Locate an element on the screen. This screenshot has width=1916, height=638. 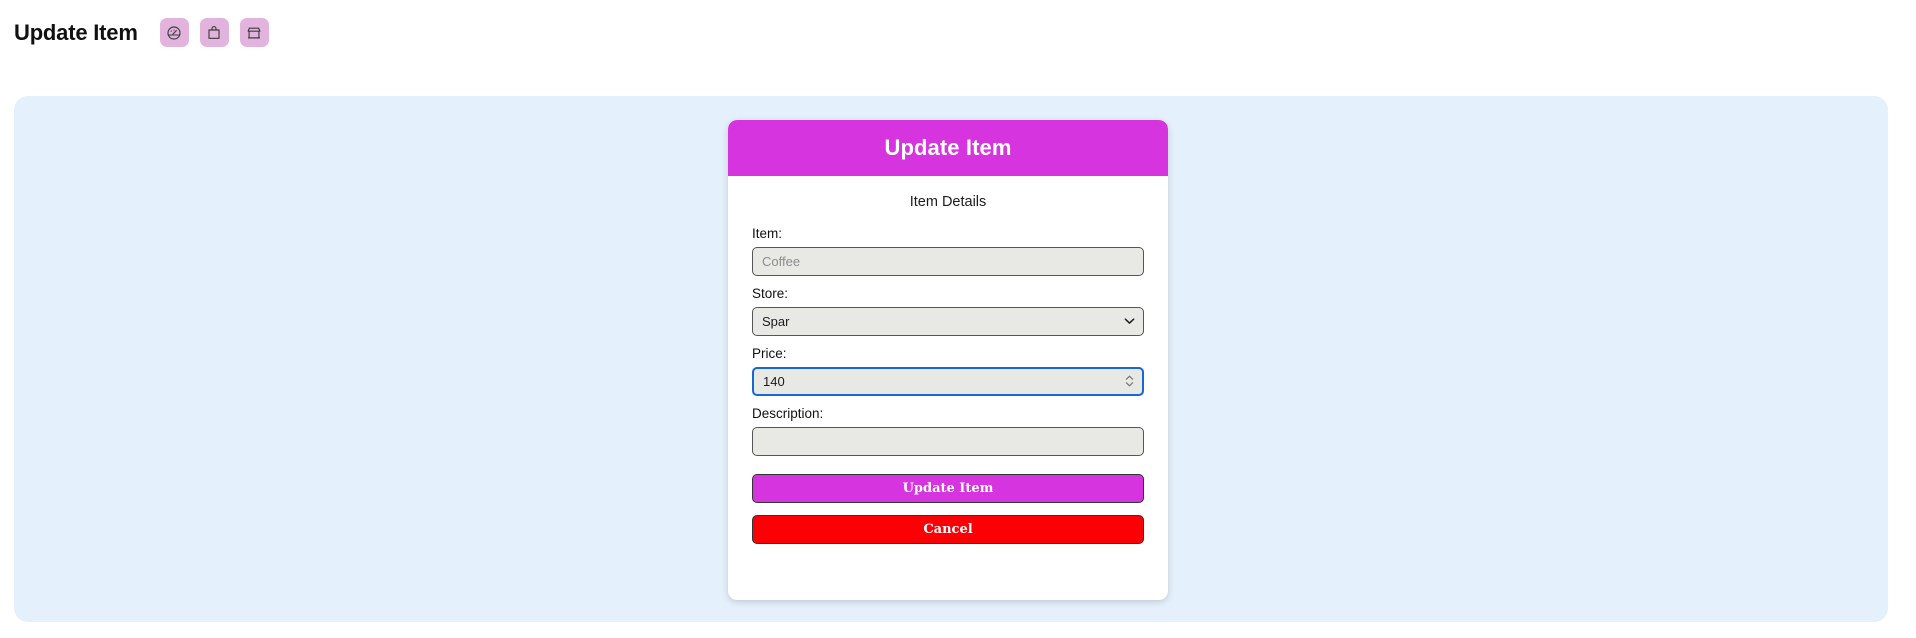
field-group-description: Description: is located at coordinates (948, 431).